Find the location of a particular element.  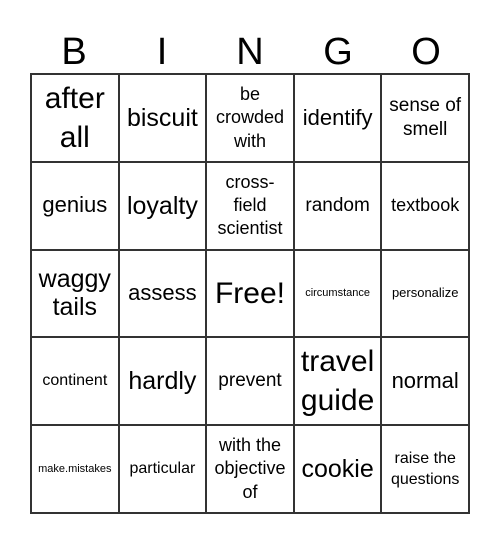

bingo-cell: be crowded with is located at coordinates (250, 118).